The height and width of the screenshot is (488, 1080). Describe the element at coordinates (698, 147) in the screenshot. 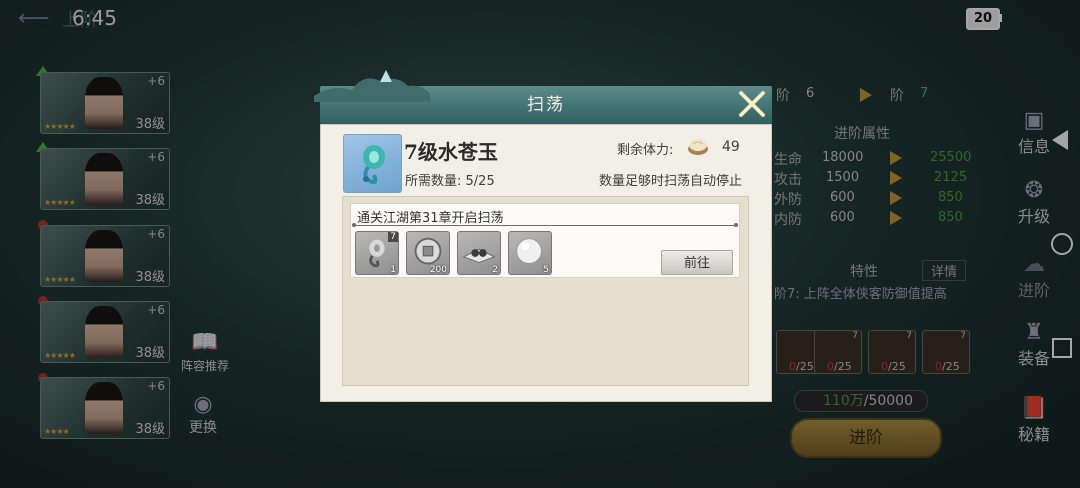

I see `bun-icon` at that location.